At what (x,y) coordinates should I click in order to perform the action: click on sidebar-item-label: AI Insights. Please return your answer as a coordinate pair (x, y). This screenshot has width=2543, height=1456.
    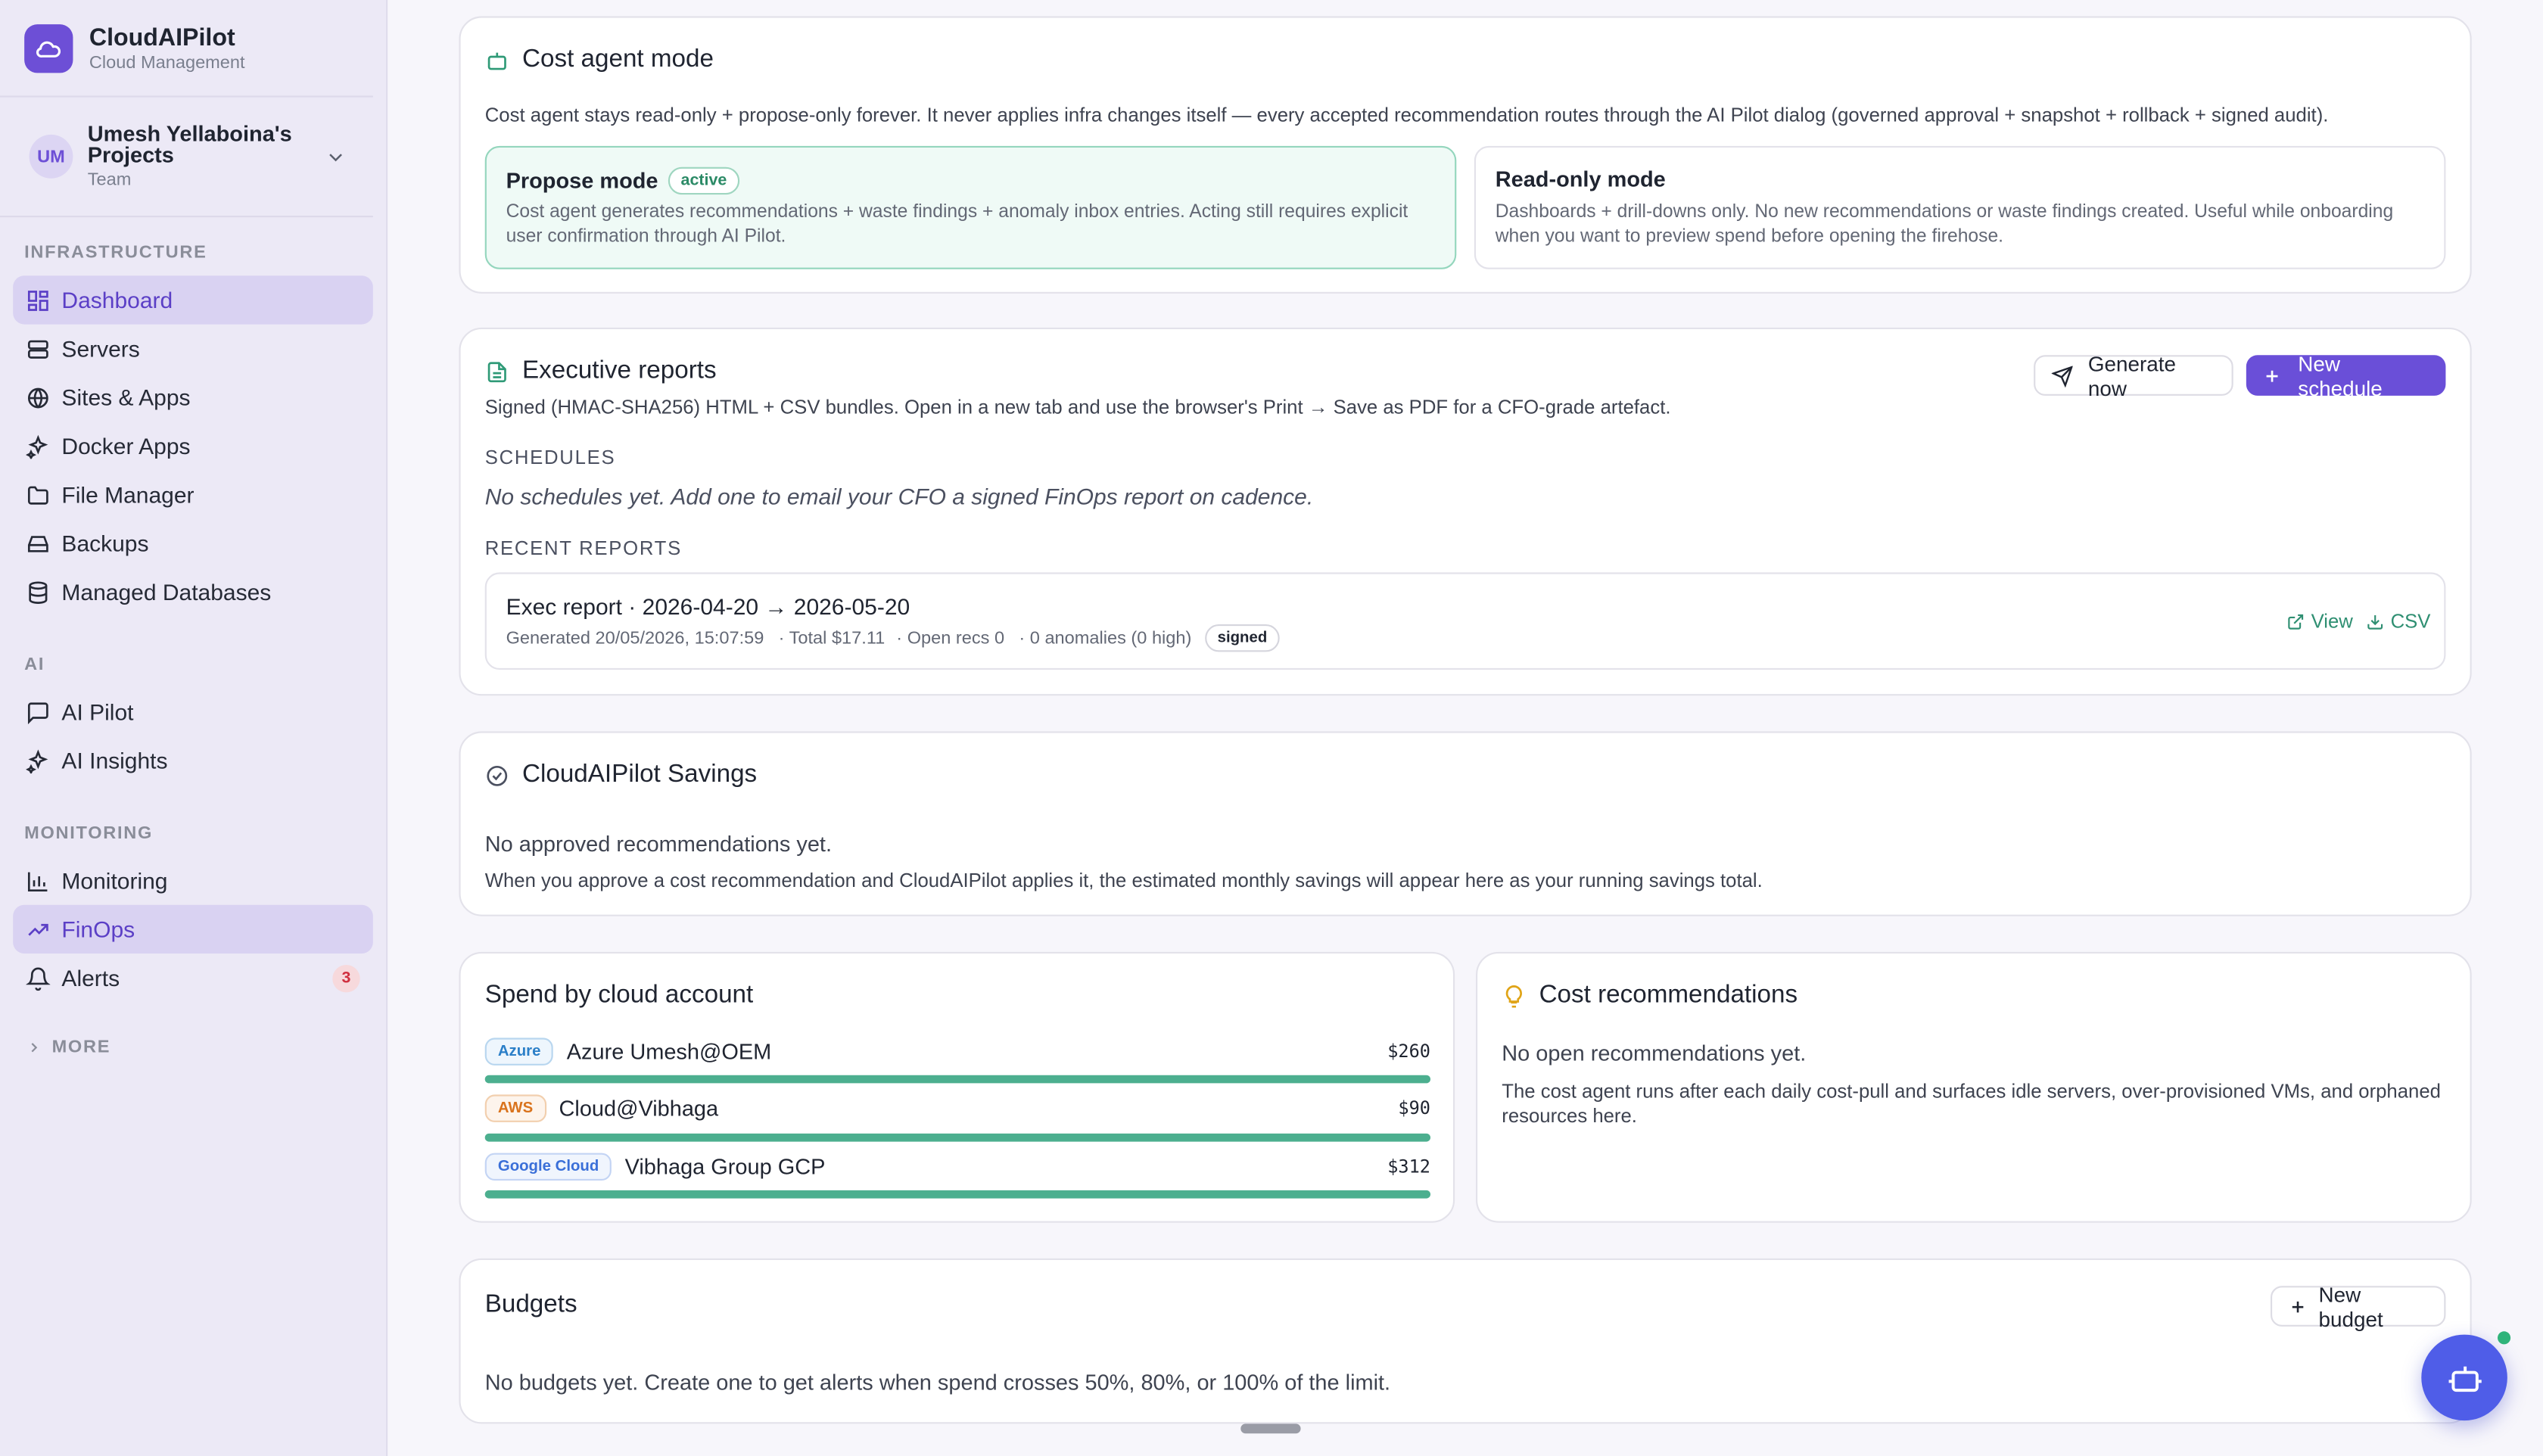
    Looking at the image, I should click on (114, 760).